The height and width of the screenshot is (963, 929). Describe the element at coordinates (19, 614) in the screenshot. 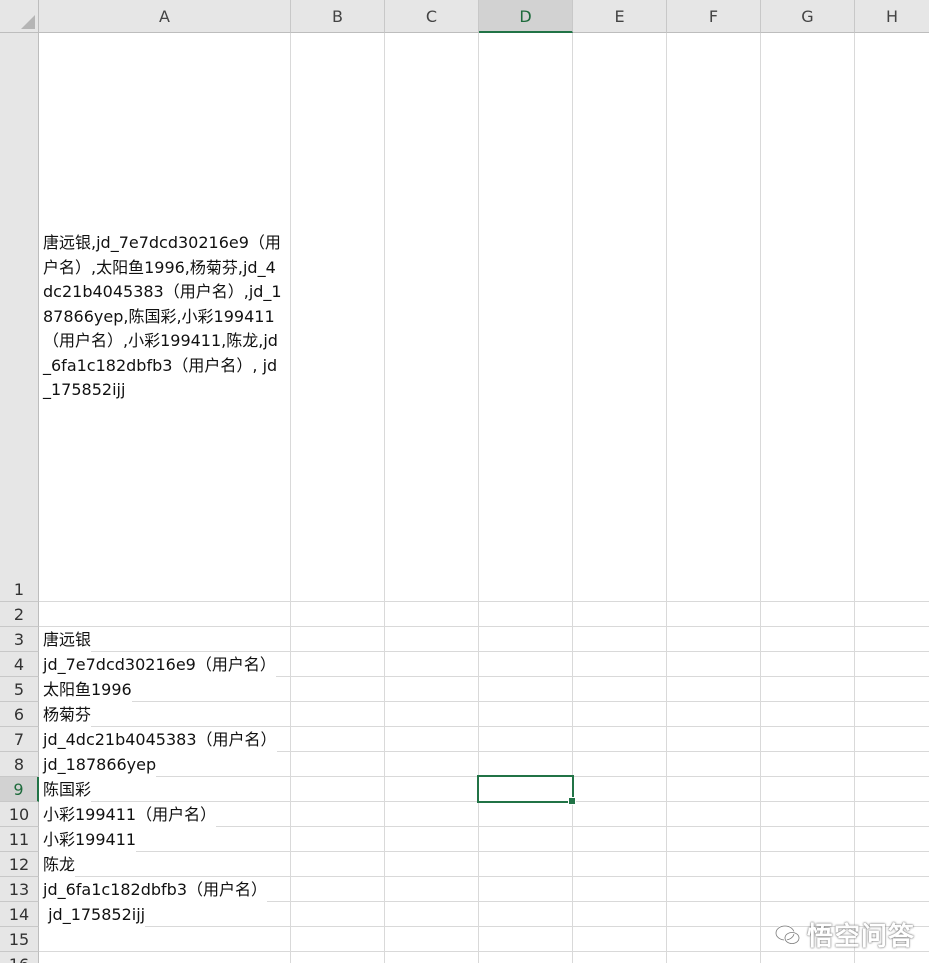

I see `row-header-2: 2` at that location.